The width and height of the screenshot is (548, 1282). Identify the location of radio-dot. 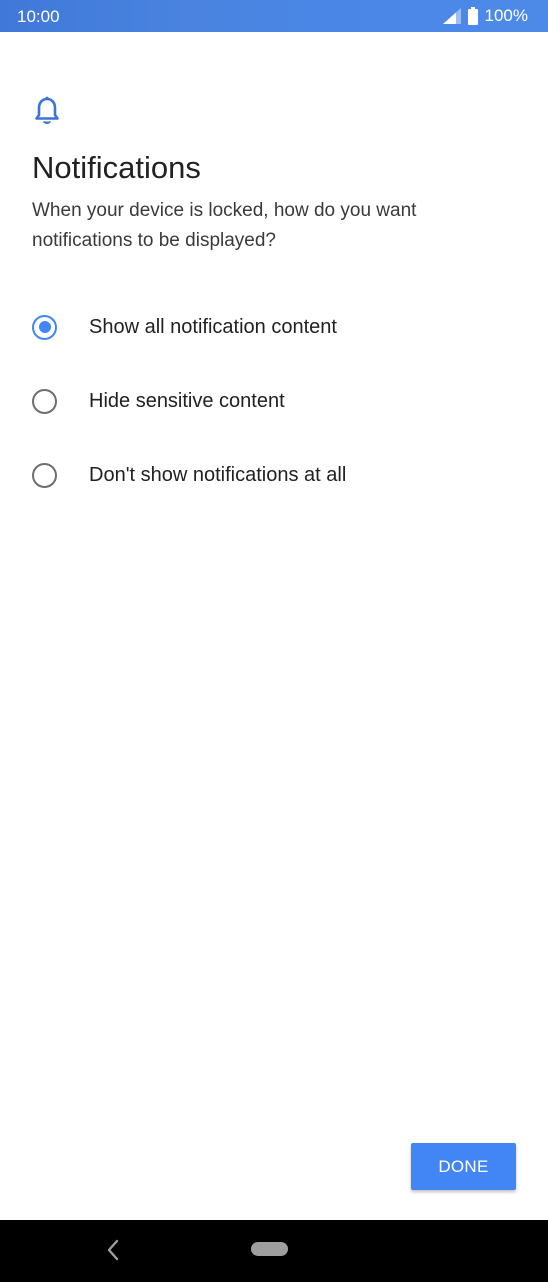
(44, 327).